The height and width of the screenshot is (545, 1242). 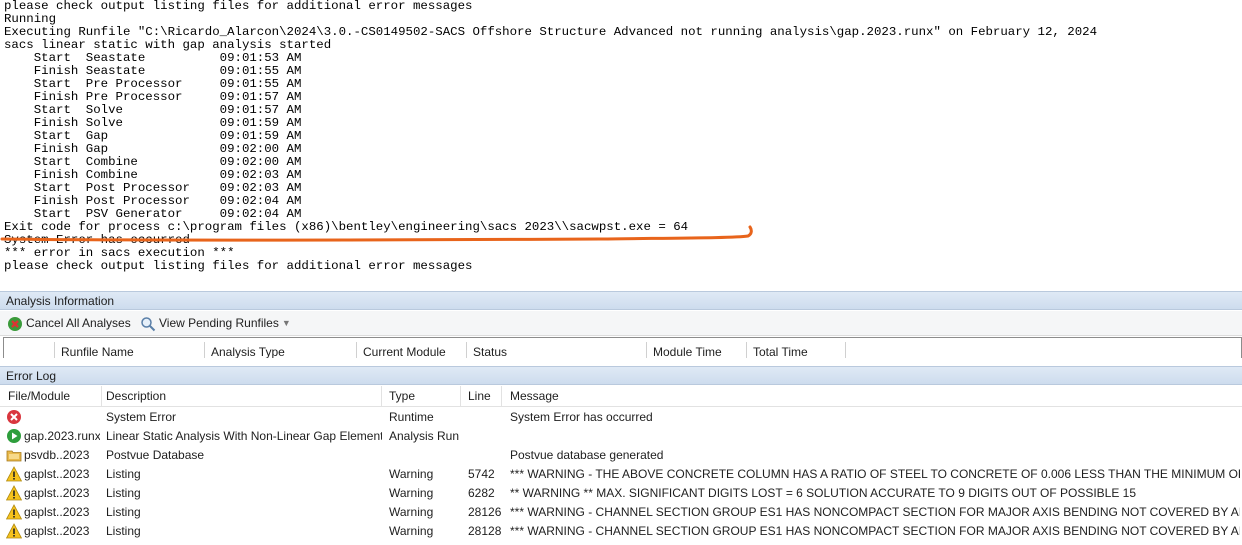 I want to click on col-description: Description, so click(x=242, y=396).